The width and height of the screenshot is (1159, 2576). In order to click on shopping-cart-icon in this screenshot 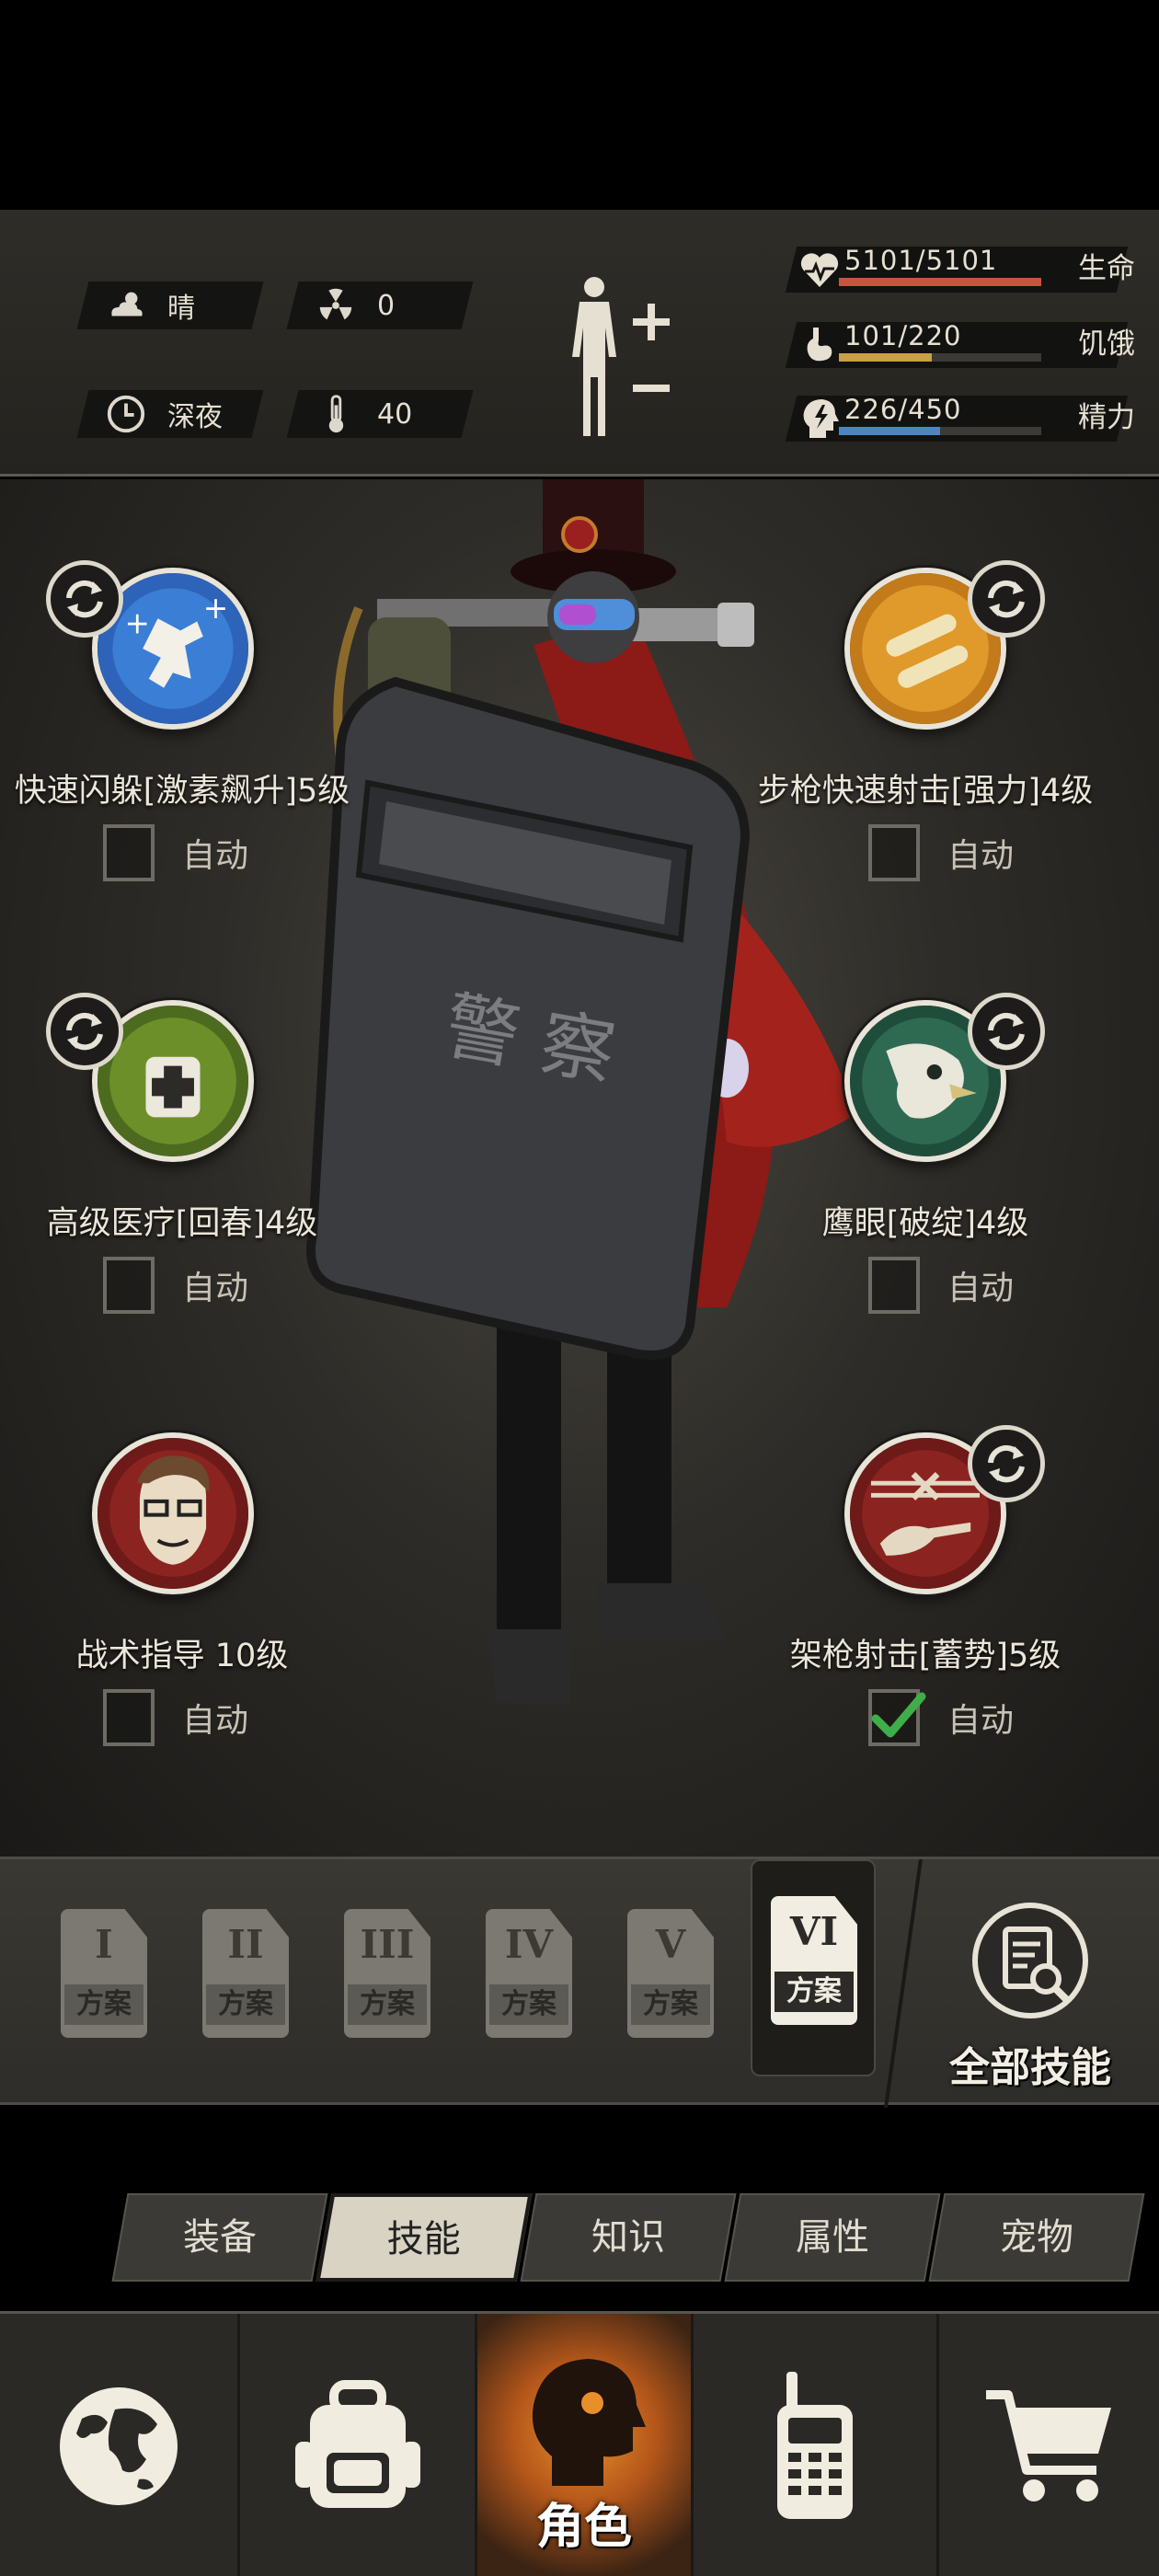, I will do `click(1048, 2445)`.